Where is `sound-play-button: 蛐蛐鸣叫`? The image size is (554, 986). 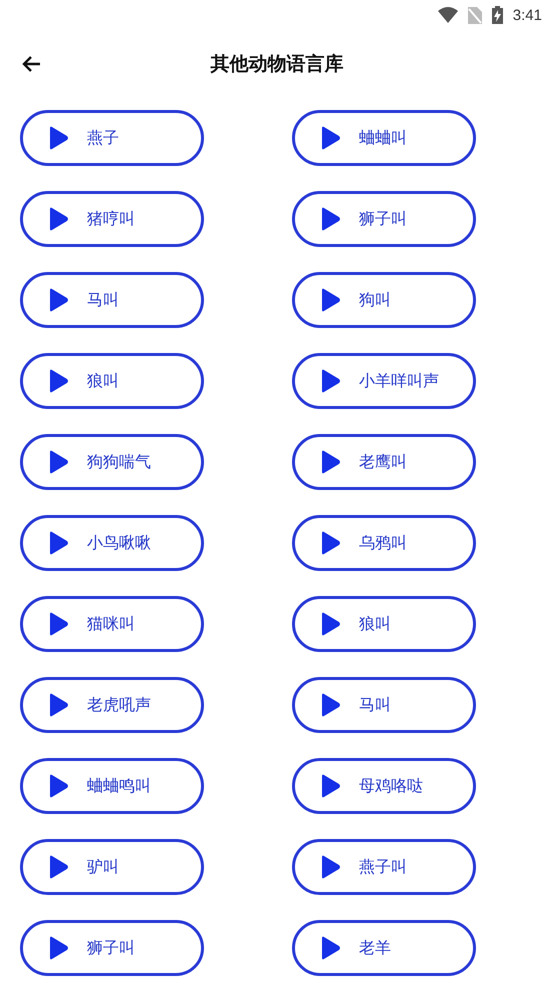
sound-play-button: 蛐蛐鸣叫 is located at coordinates (112, 786).